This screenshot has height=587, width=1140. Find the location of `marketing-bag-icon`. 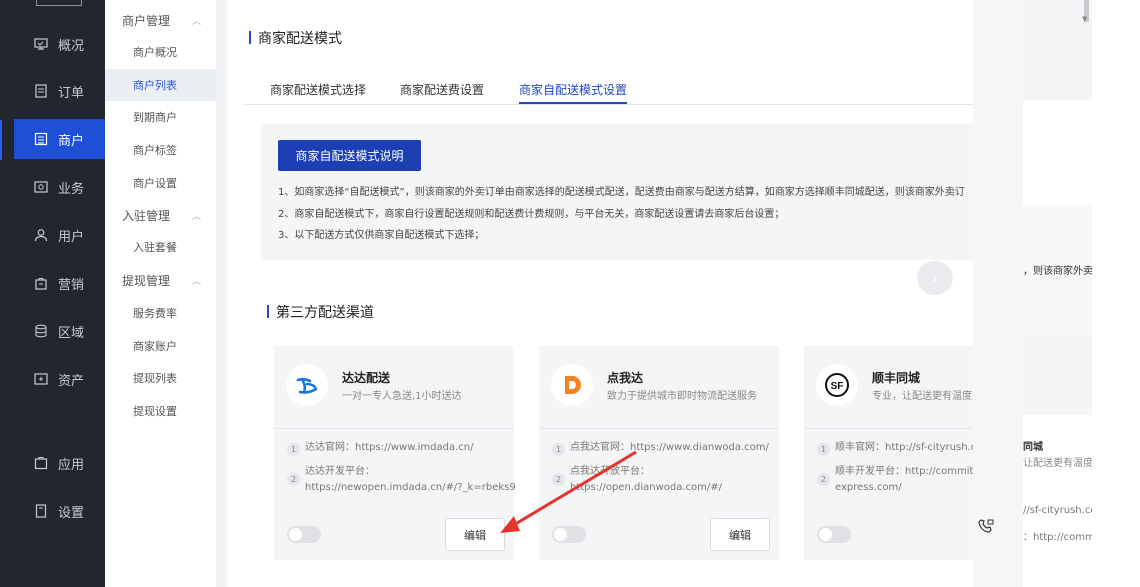

marketing-bag-icon is located at coordinates (41, 283).